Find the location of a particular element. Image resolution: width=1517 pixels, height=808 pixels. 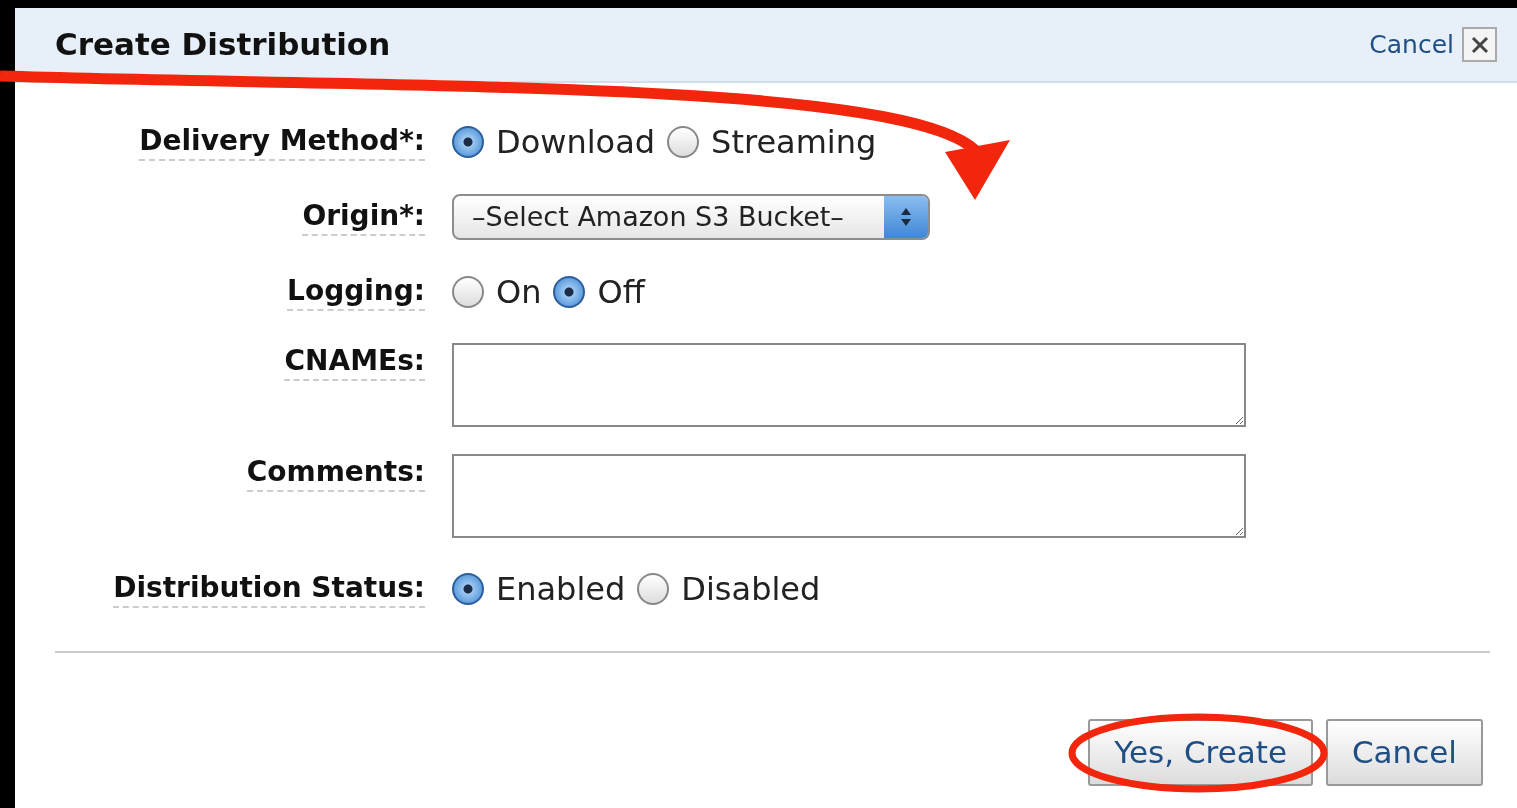

option-label: Off is located at coordinates (621, 292).